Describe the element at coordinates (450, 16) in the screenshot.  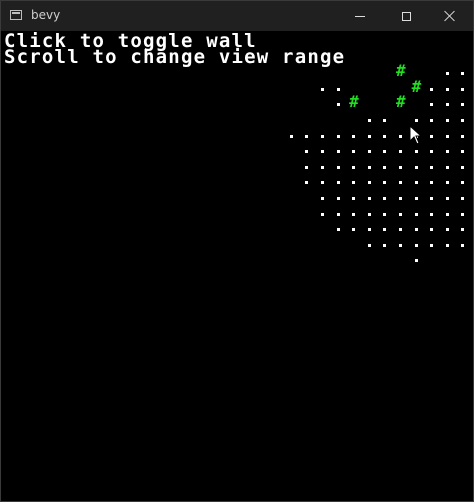
I see `close-button` at that location.